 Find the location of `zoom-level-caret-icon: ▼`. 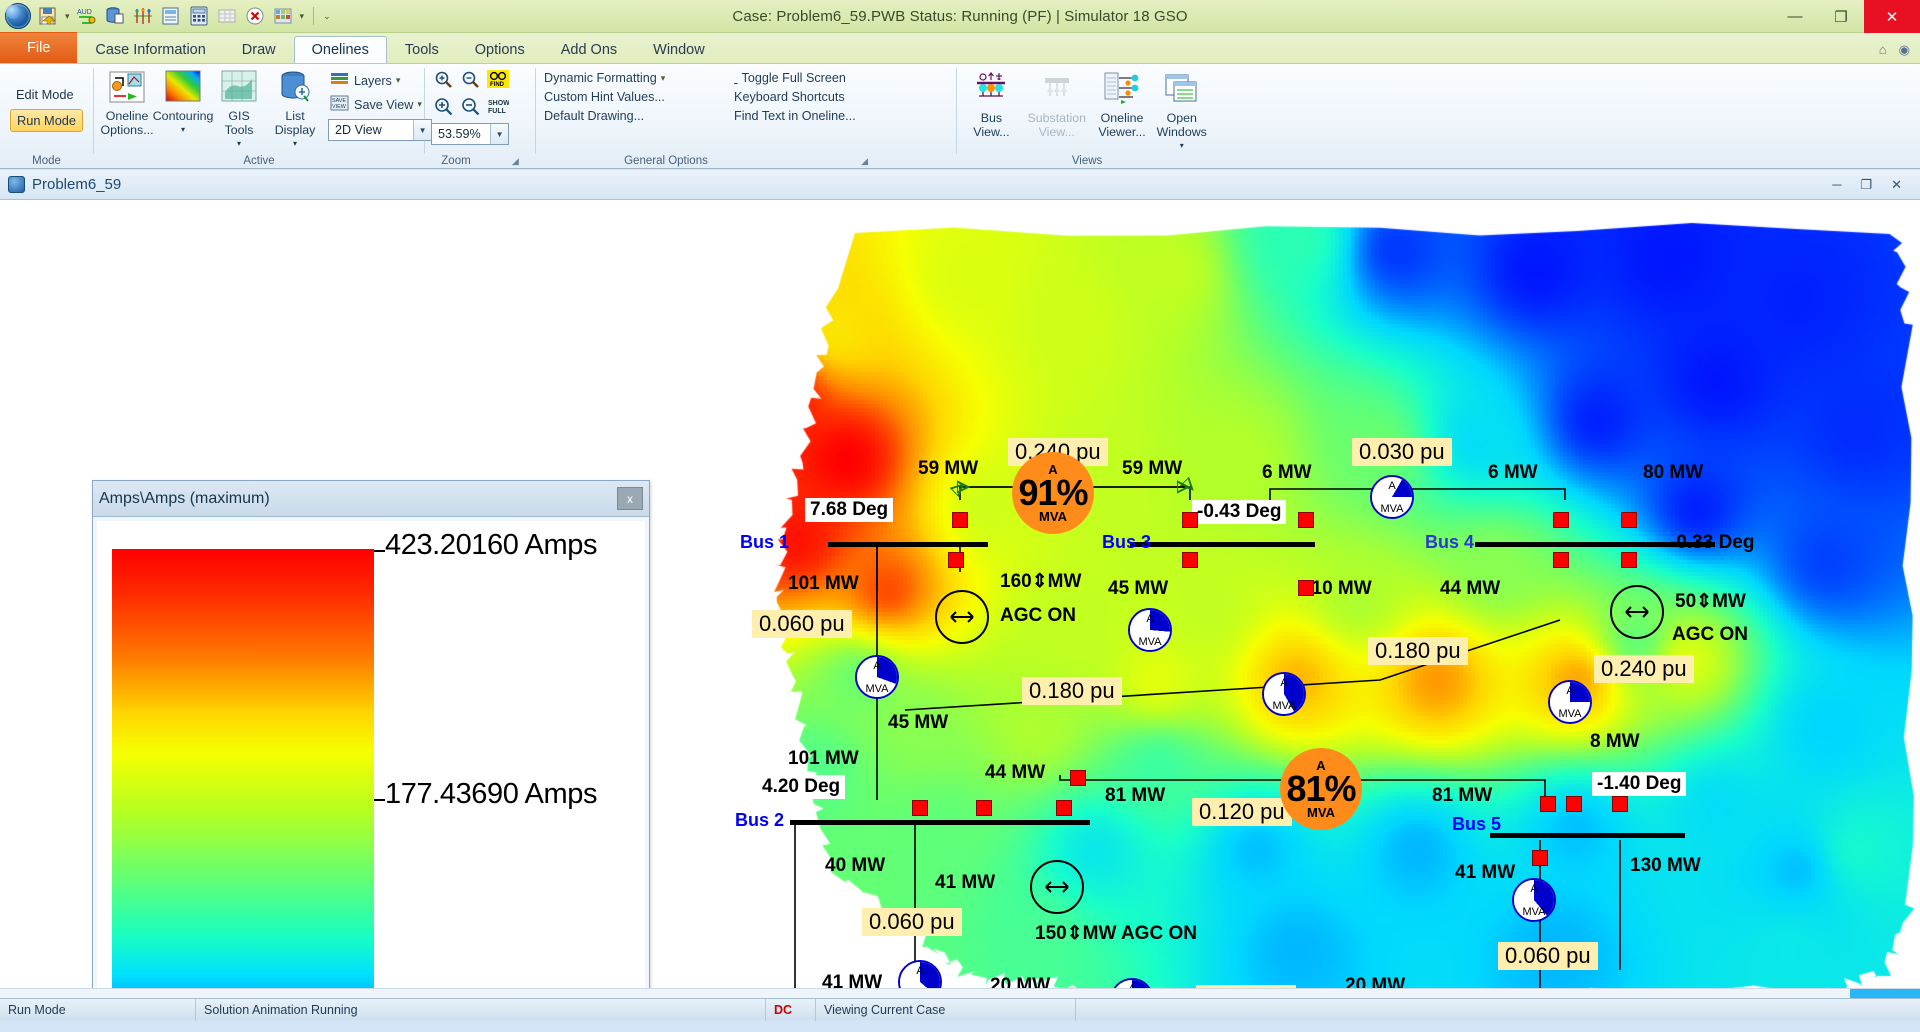

zoom-level-caret-icon: ▼ is located at coordinates (499, 134).